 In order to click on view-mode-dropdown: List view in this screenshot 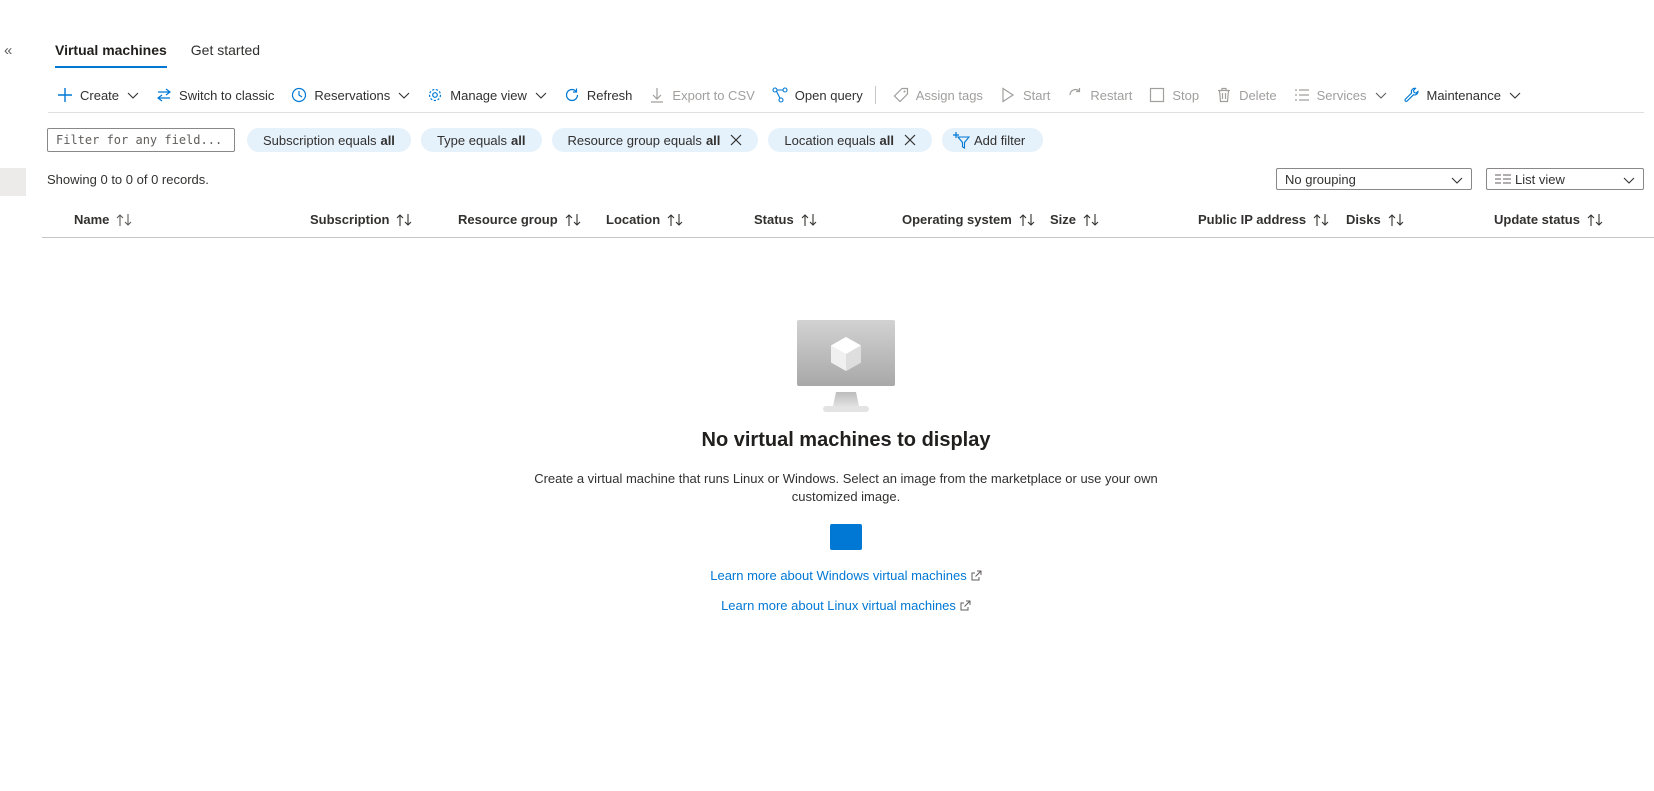, I will do `click(1565, 179)`.